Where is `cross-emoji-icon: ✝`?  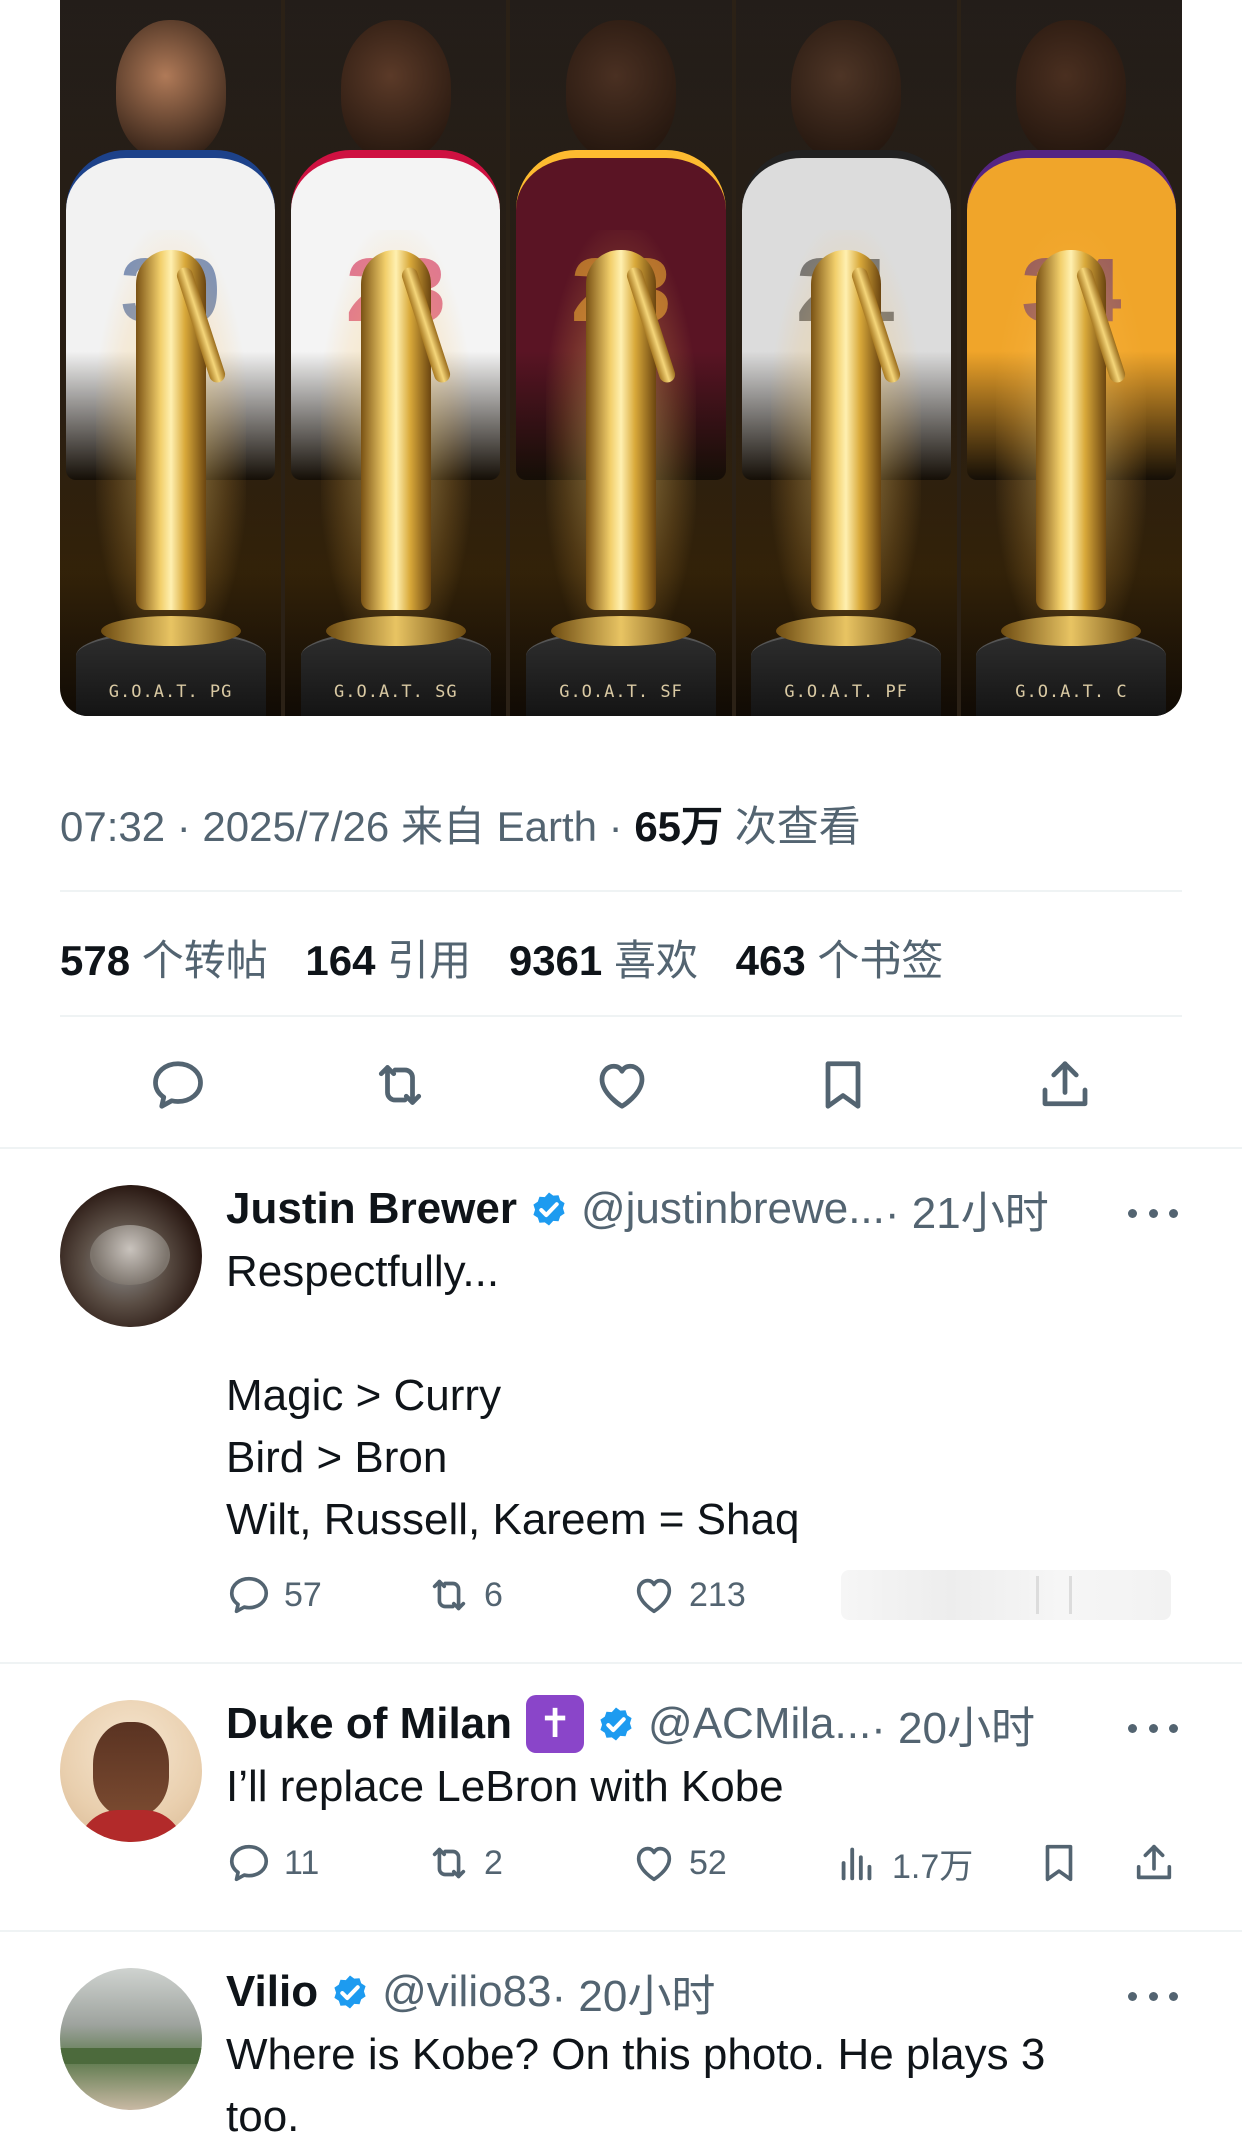 cross-emoji-icon: ✝ is located at coordinates (555, 1724).